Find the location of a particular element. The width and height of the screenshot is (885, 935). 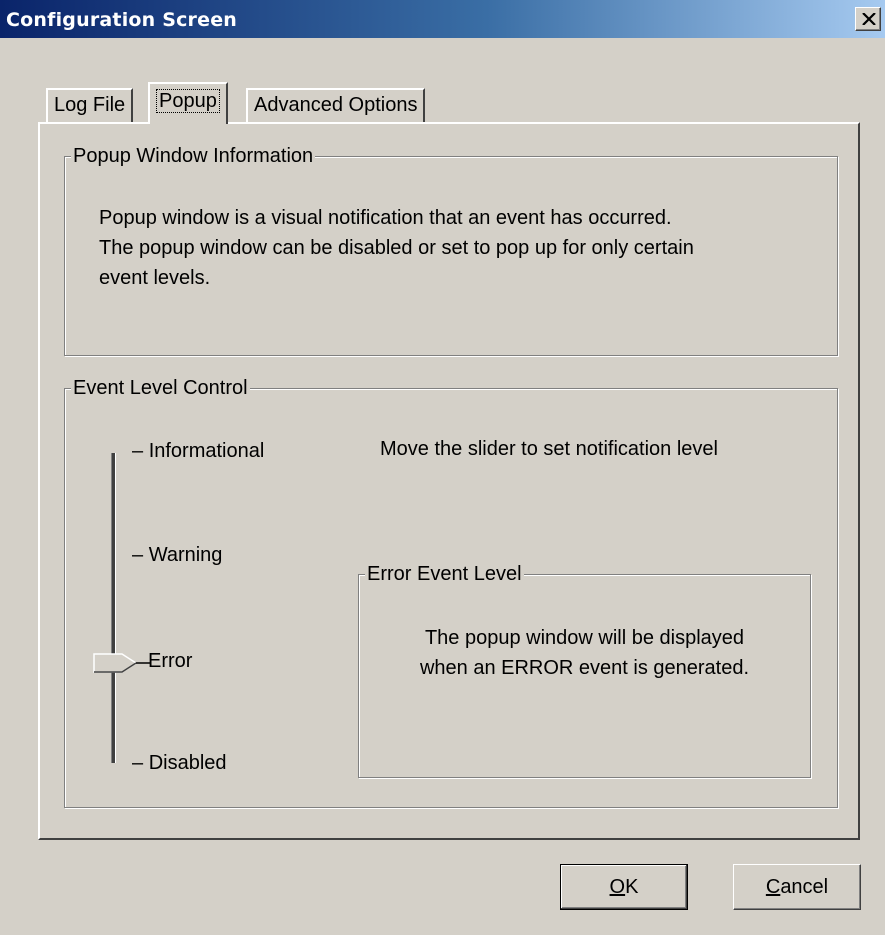

button-label: ancel is located at coordinates (804, 887).